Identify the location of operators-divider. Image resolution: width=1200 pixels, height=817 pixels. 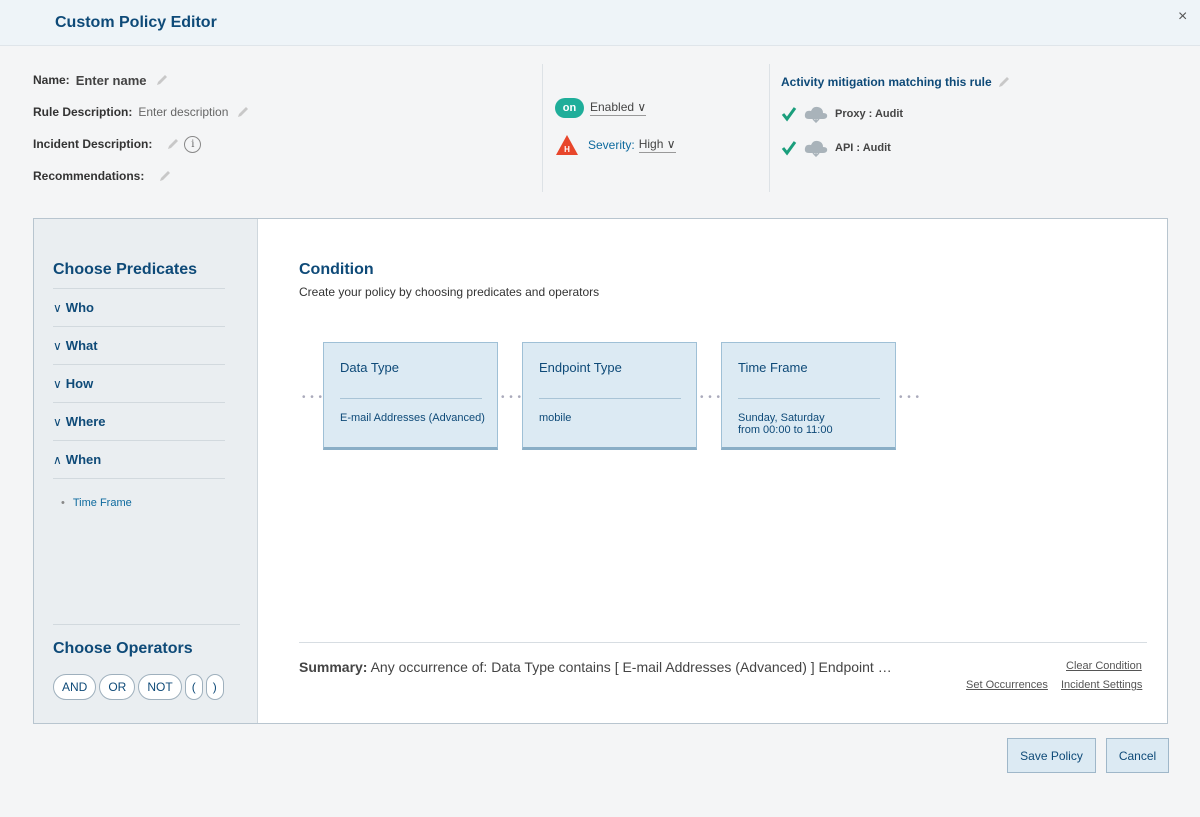
(146, 624).